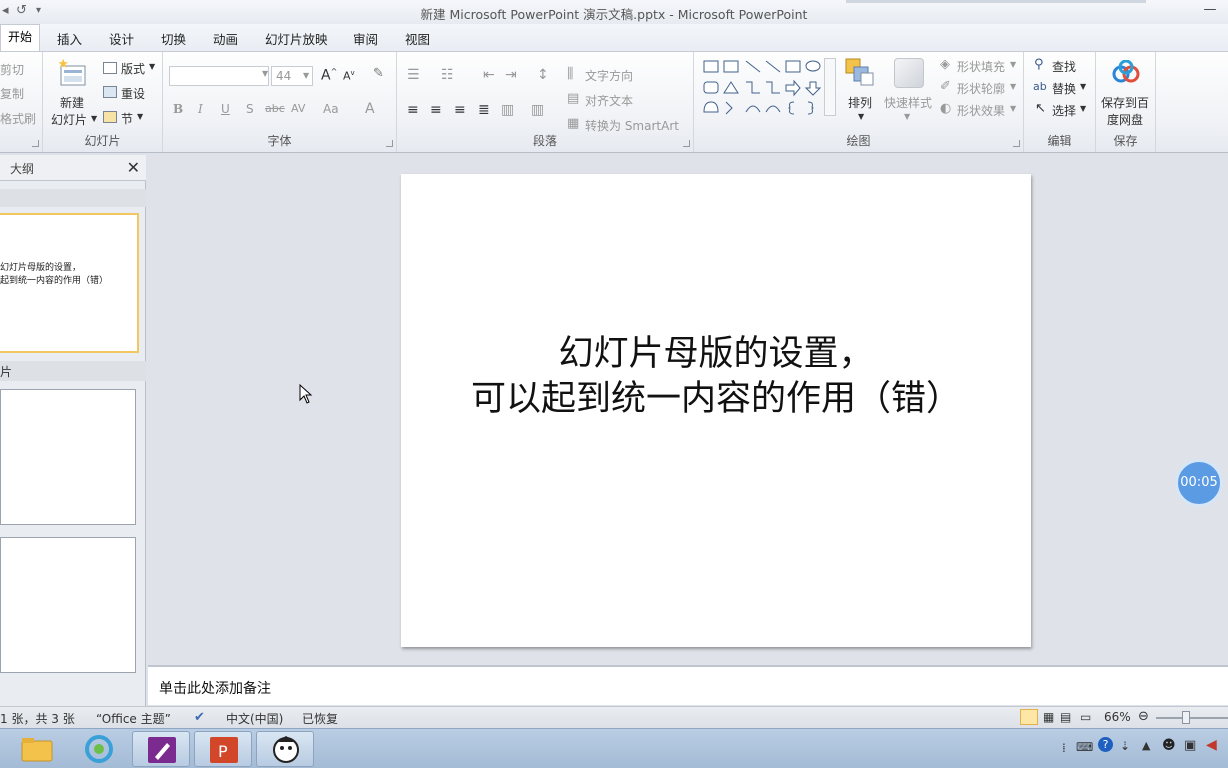 The width and height of the screenshot is (1228, 768). Describe the element at coordinates (1169, 745) in the screenshot. I see `qq-icon: ☻` at that location.